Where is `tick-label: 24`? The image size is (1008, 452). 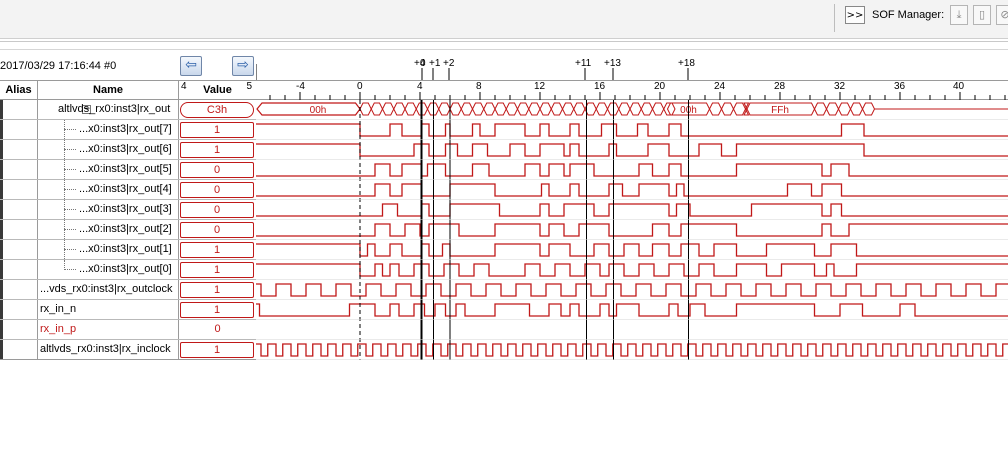
tick-label: 24 is located at coordinates (720, 86).